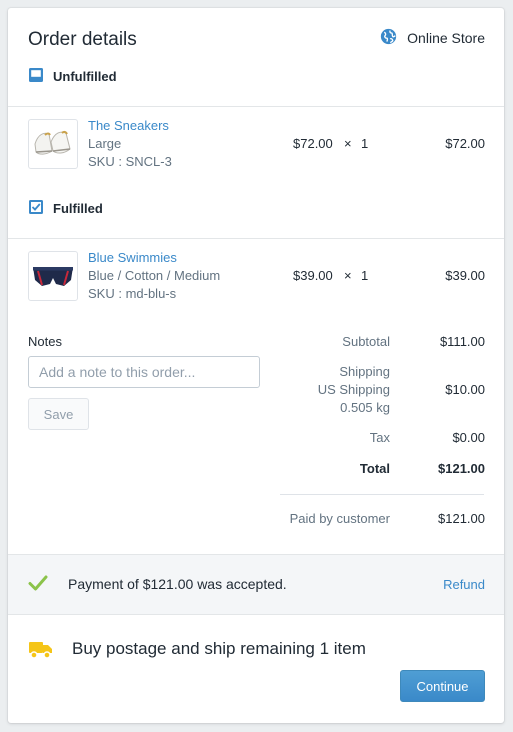 This screenshot has width=513, height=732. What do you see at coordinates (53, 276) in the screenshot?
I see `product-thumbnail-swimmies` at bounding box center [53, 276].